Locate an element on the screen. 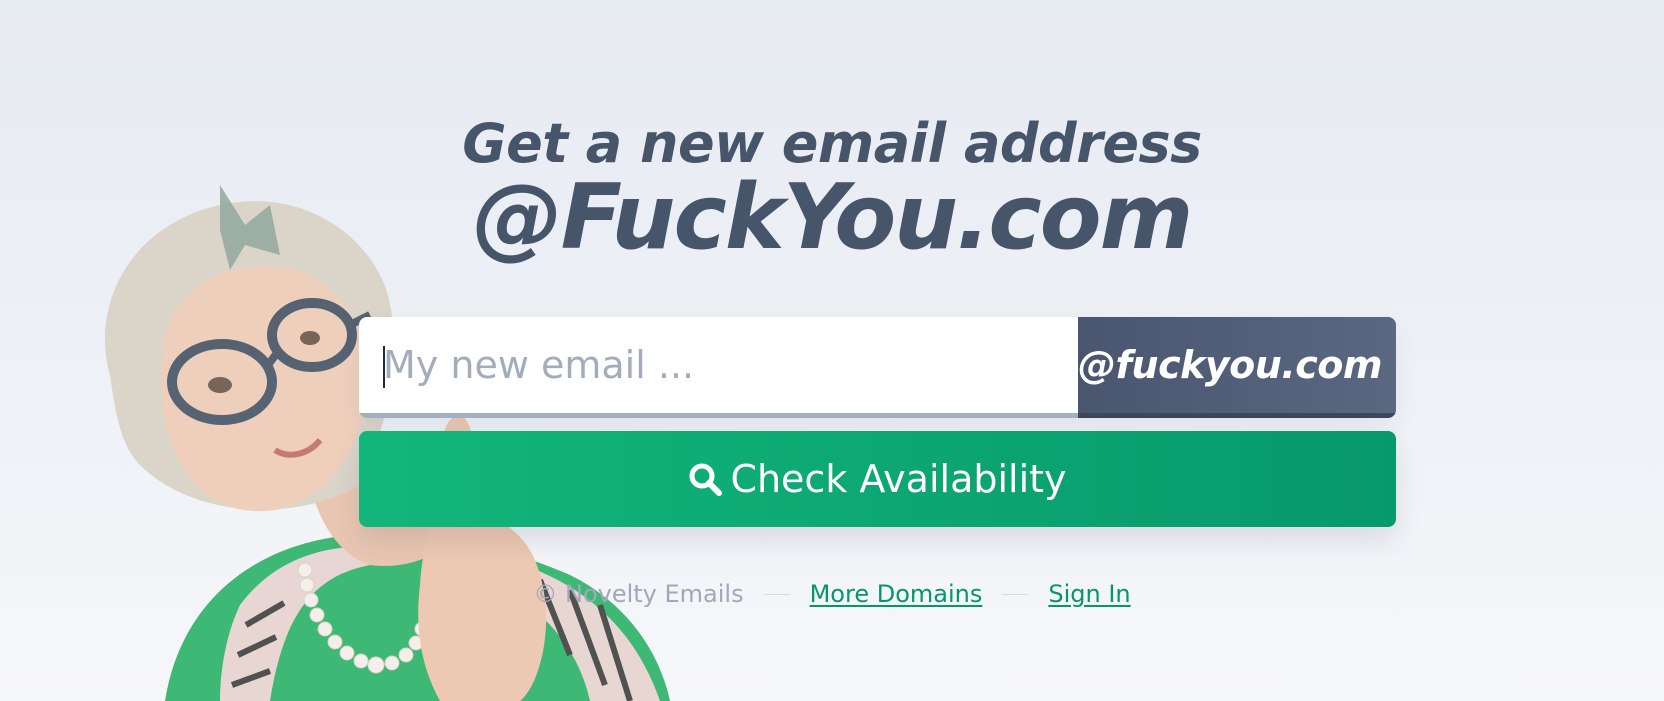  headline-domain: @FuckYou.com is located at coordinates (833, 217).